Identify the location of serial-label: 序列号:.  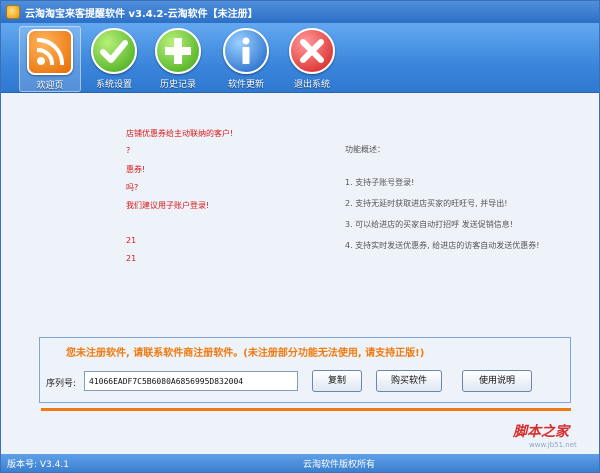
(61, 384).